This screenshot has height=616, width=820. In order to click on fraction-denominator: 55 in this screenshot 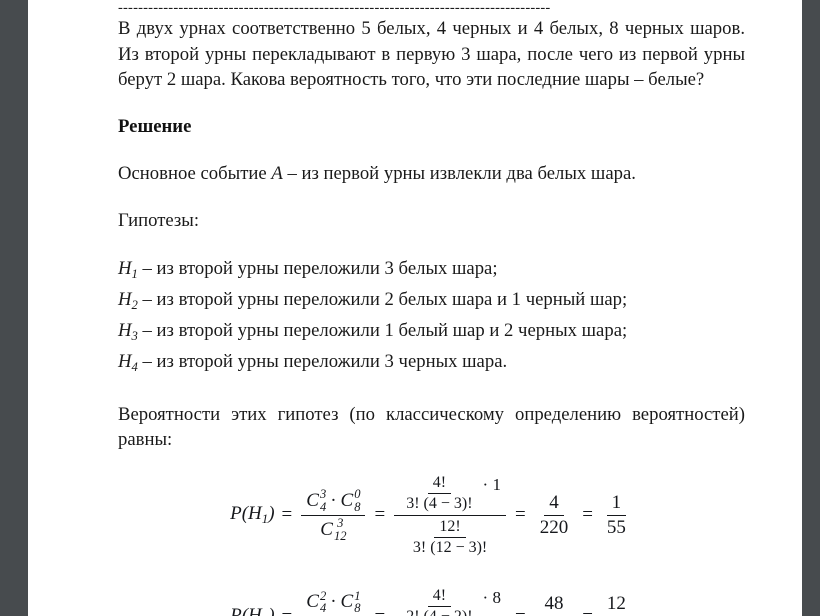, I will do `click(616, 527)`.